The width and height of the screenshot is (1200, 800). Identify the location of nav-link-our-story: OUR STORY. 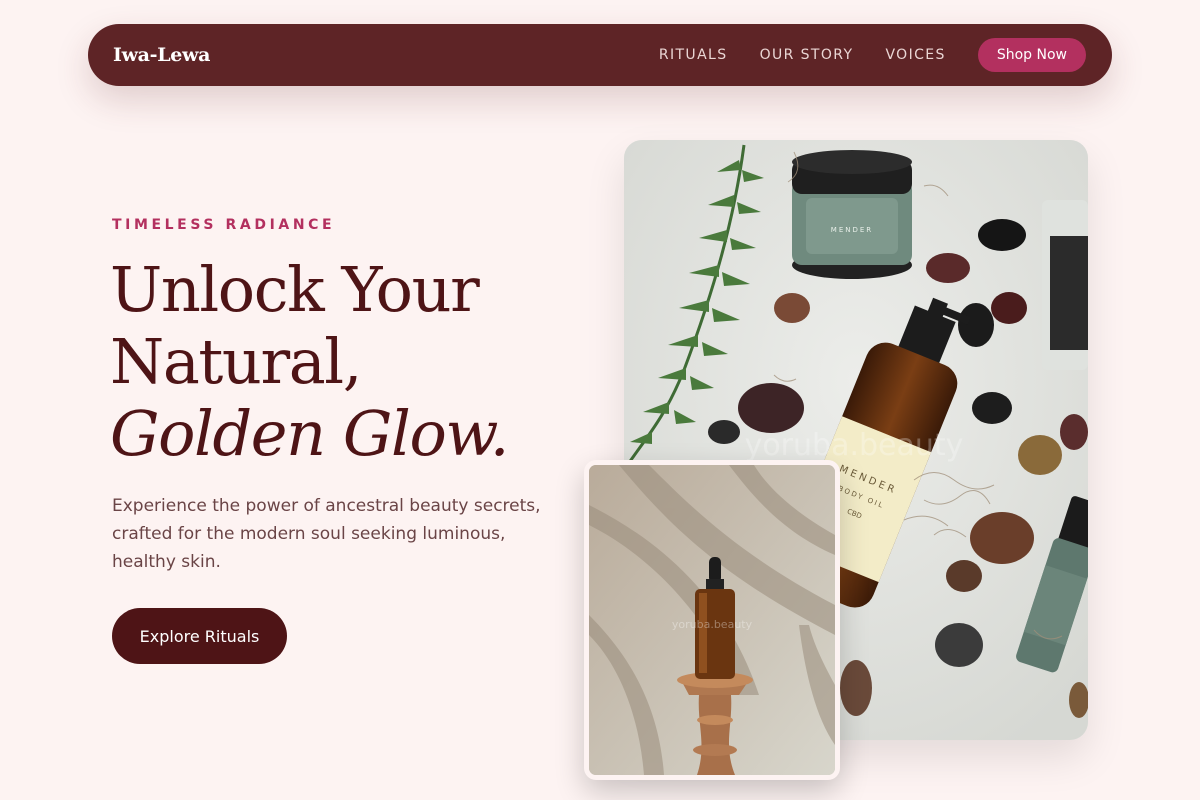
(807, 55).